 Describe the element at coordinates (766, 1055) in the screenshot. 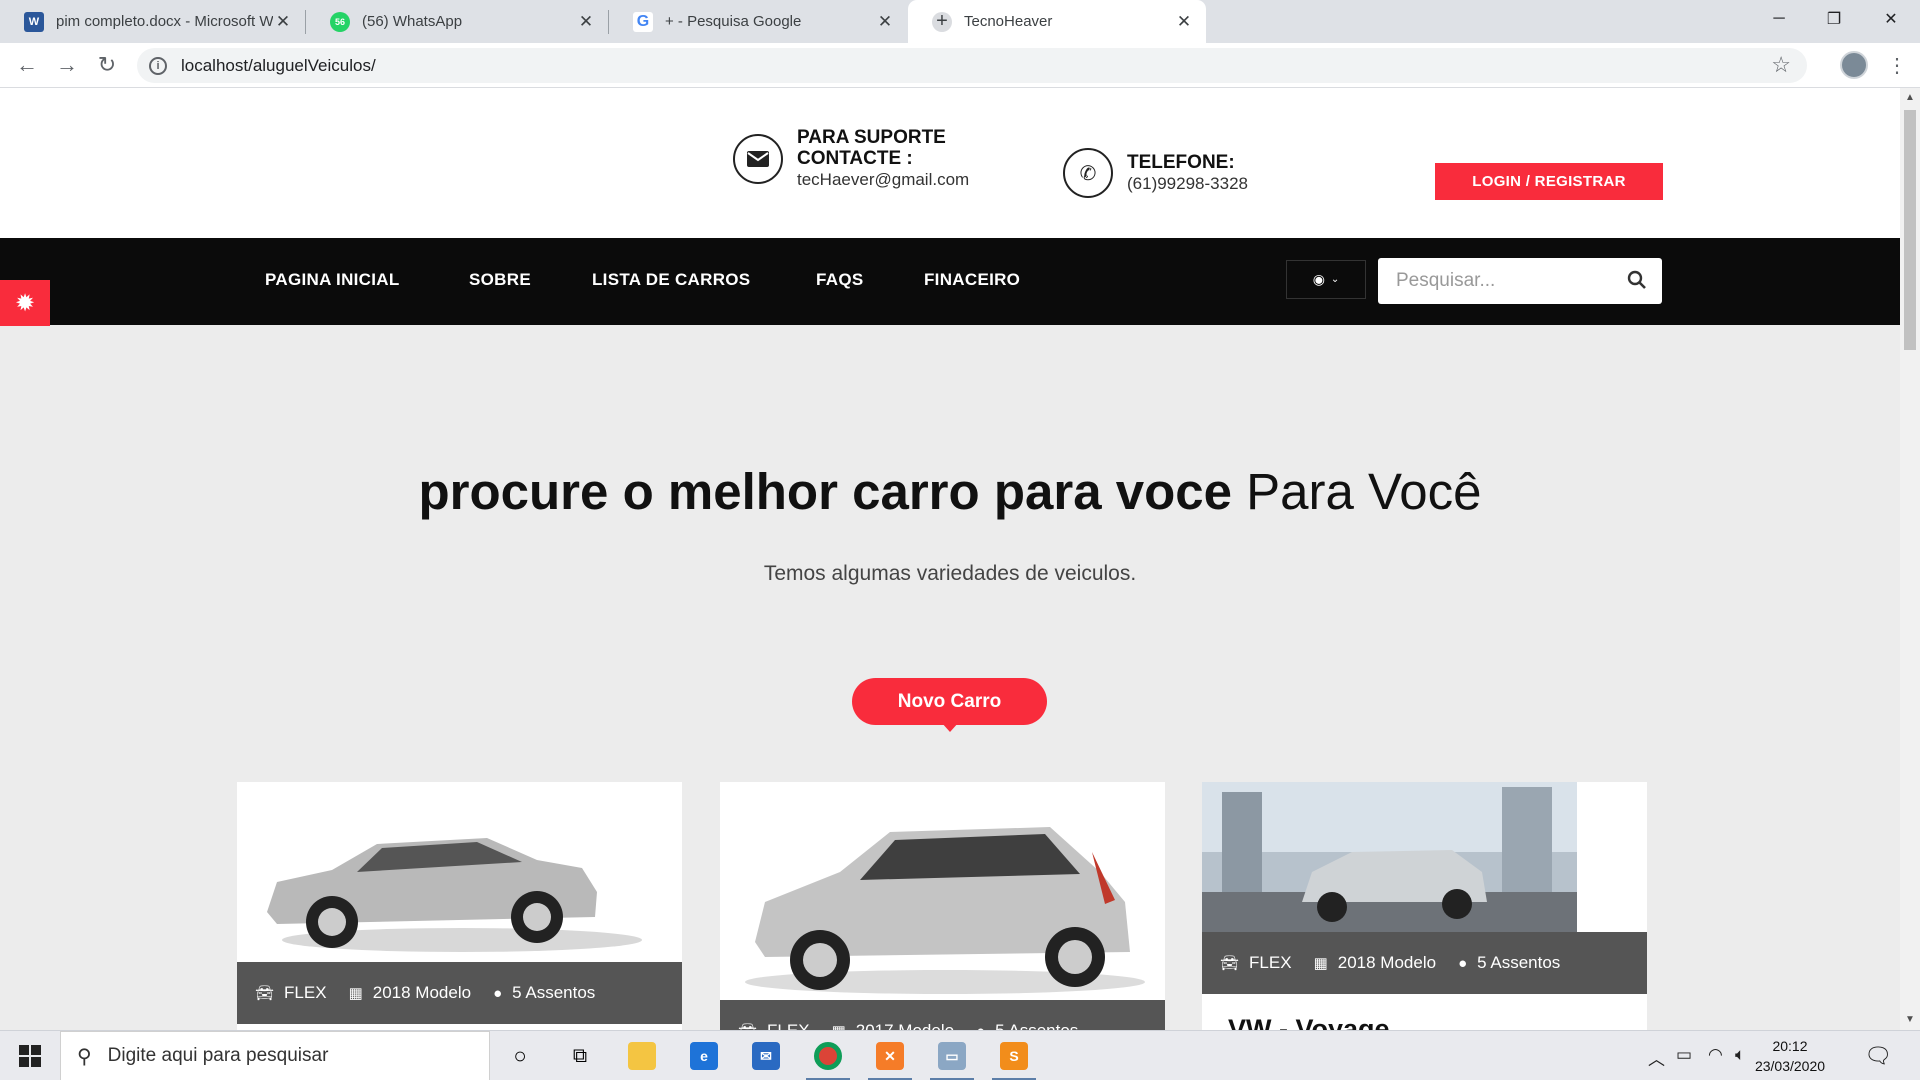

I see `mail-button: ✉` at that location.